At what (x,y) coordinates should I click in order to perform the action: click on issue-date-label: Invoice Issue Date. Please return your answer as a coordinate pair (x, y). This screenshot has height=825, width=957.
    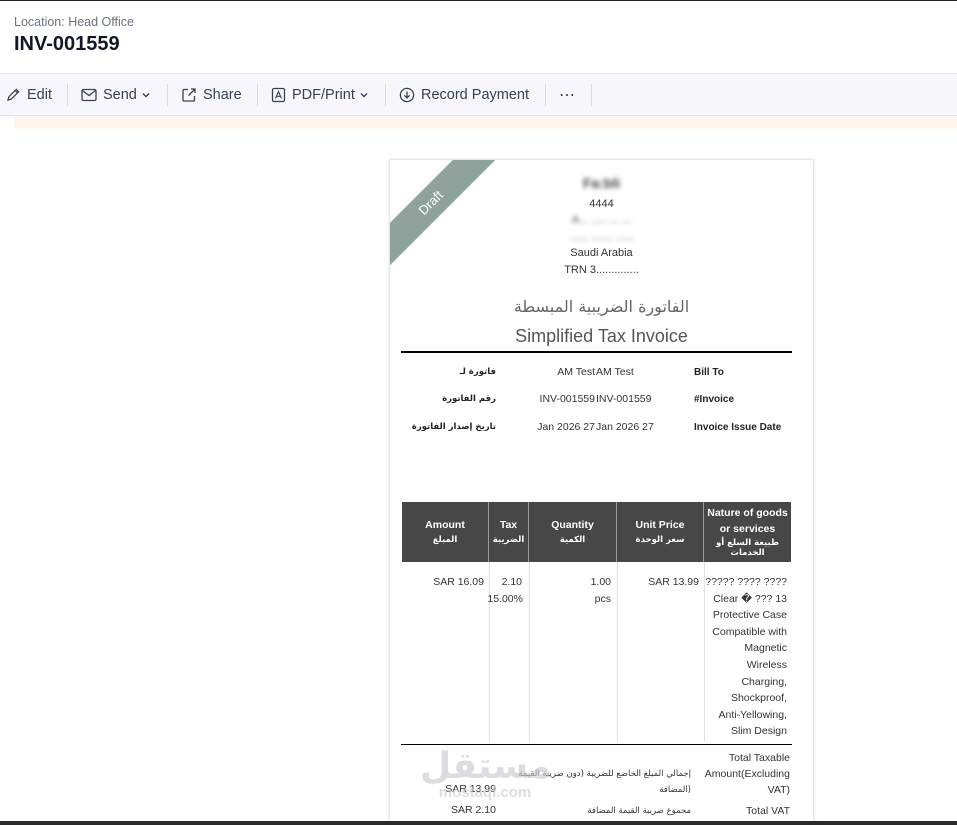
    Looking at the image, I should click on (738, 427).